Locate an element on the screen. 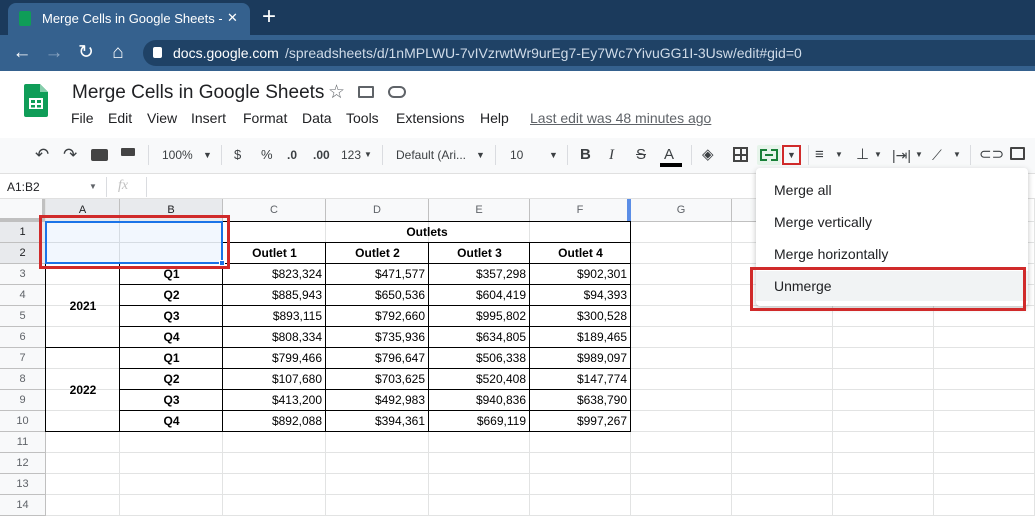 The image size is (1035, 516). menu-edit: Edit is located at coordinates (120, 118).